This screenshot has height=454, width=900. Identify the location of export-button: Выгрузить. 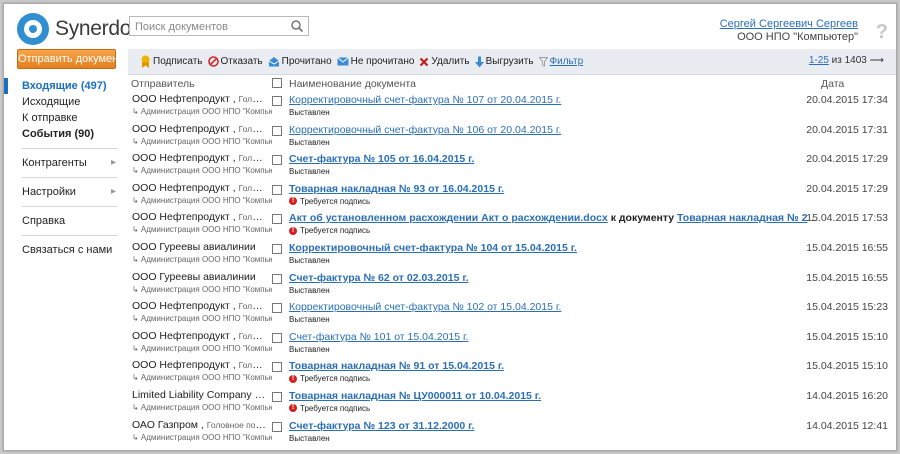
(504, 62).